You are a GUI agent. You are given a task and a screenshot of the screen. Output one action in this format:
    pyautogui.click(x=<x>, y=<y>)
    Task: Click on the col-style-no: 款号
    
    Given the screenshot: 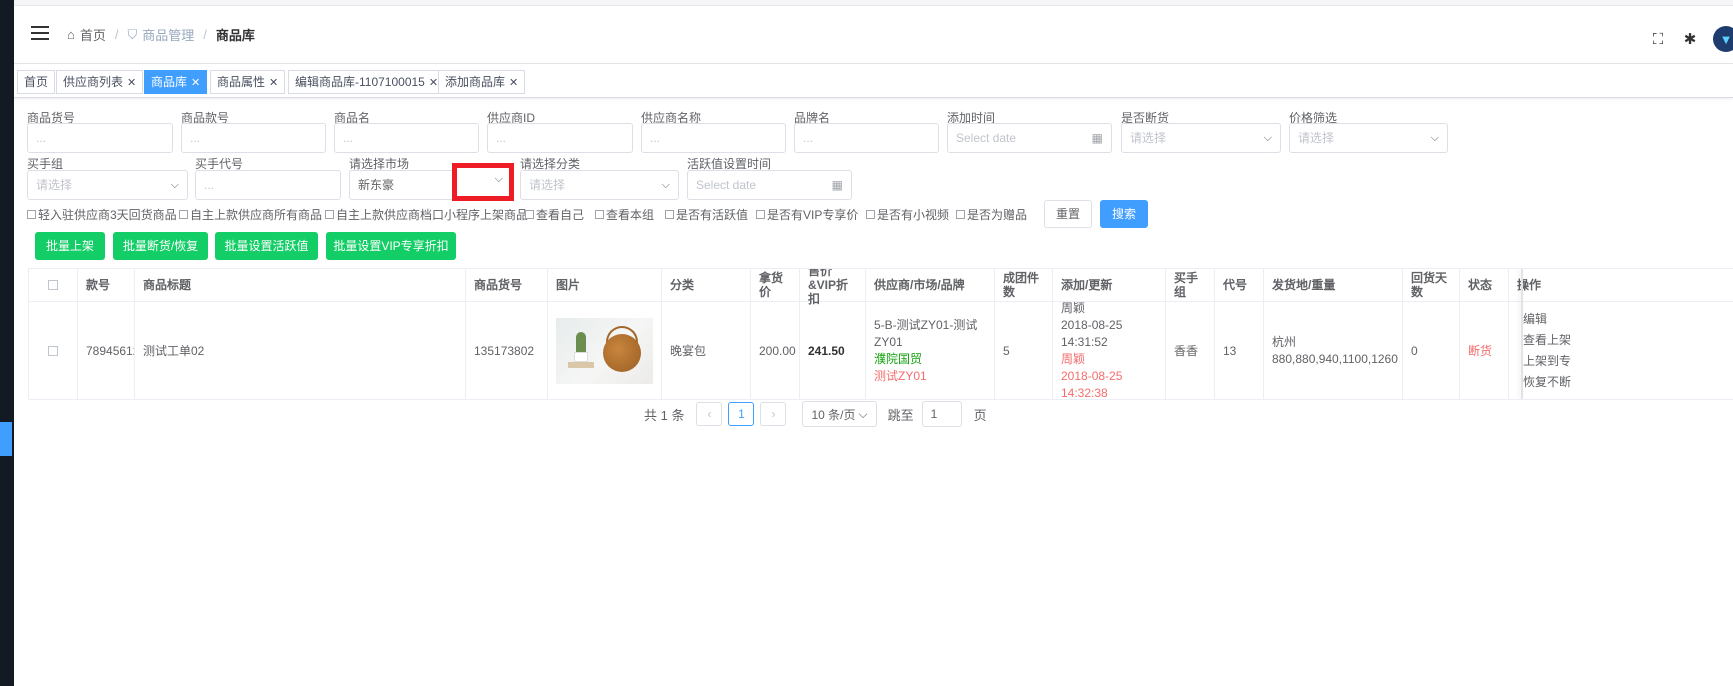 What is the action you would take?
    pyautogui.click(x=106, y=285)
    